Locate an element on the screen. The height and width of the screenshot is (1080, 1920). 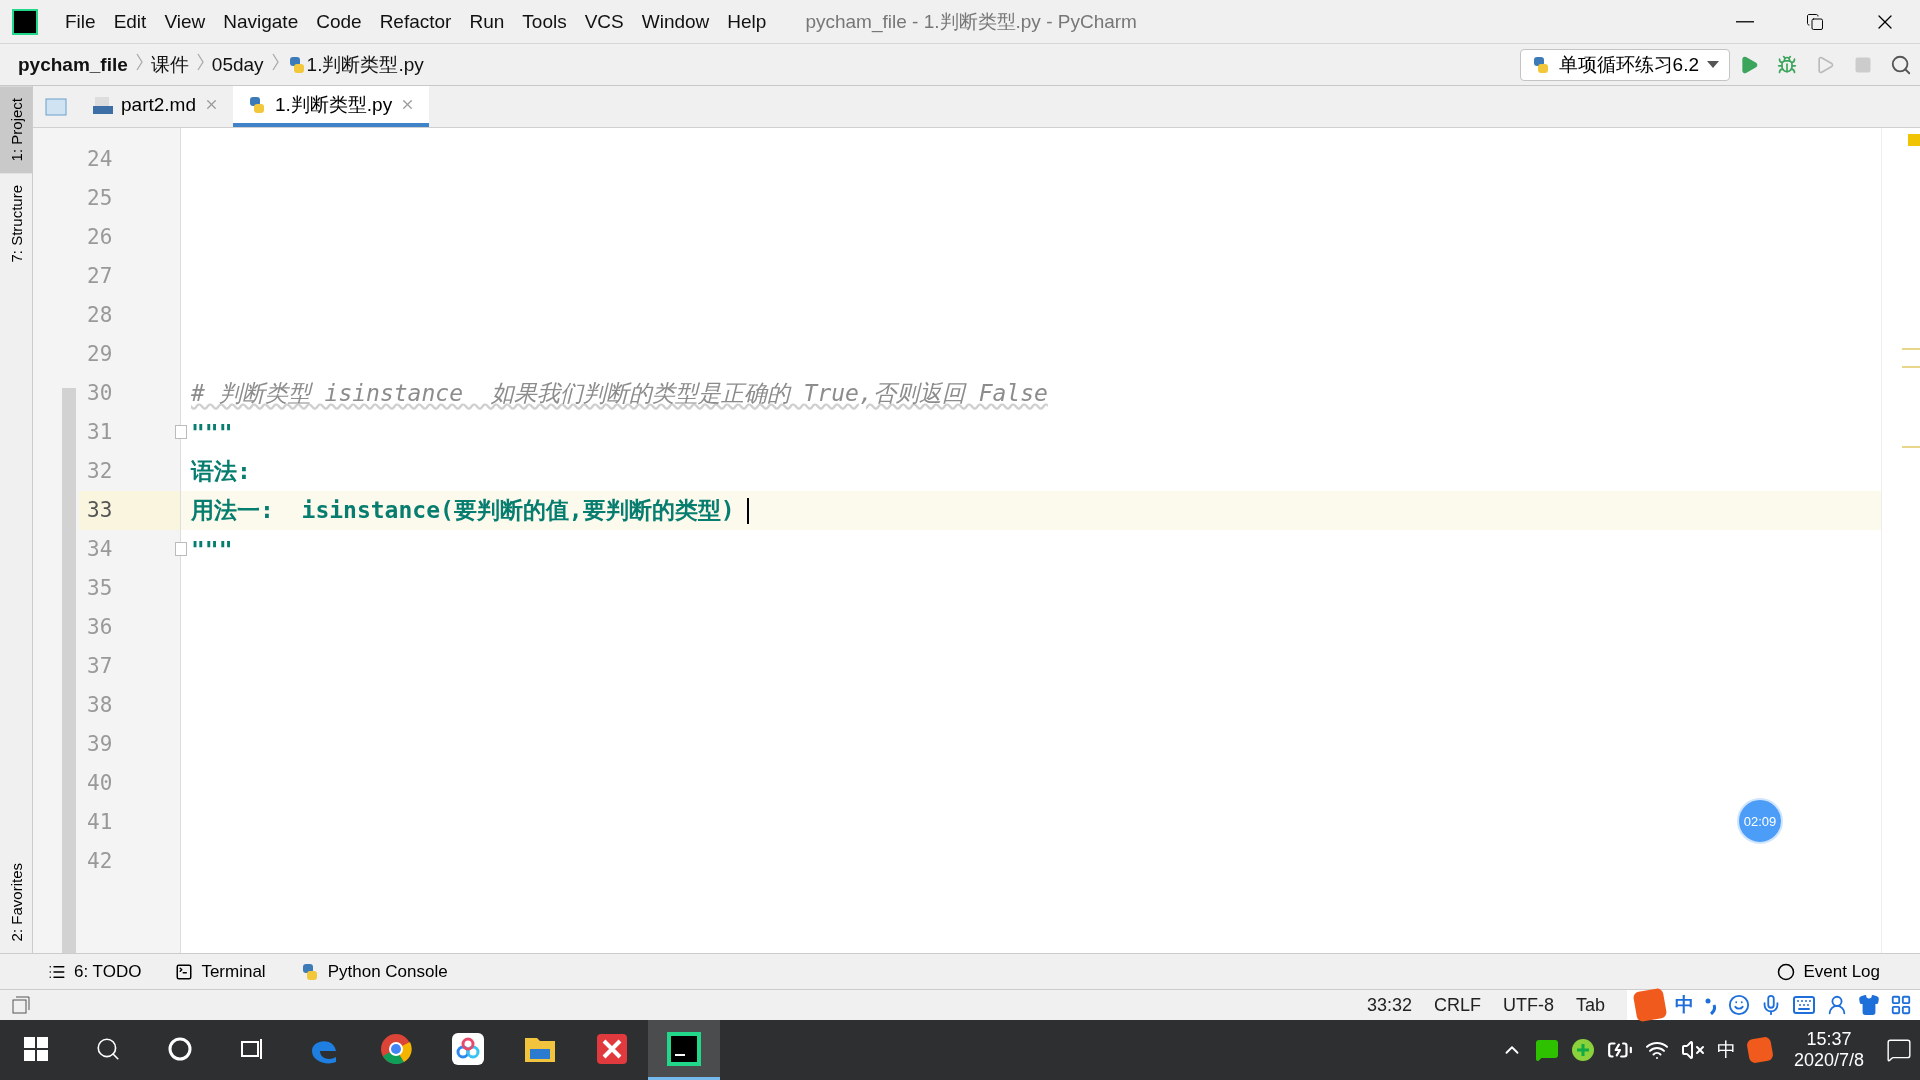
warning-marker is located at coordinates (1914, 140).